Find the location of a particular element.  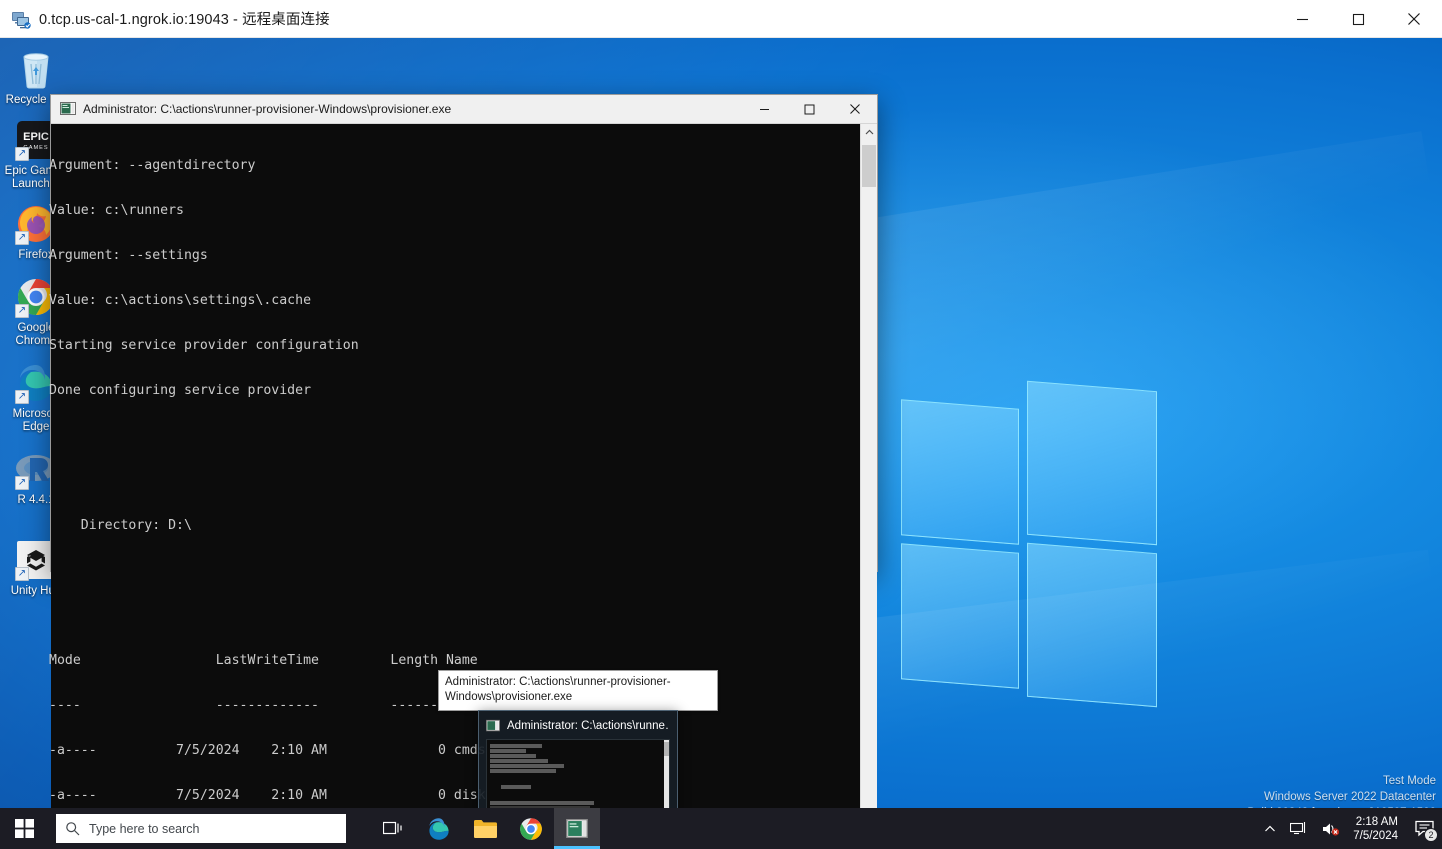

console-minimize-button is located at coordinates (764, 109).